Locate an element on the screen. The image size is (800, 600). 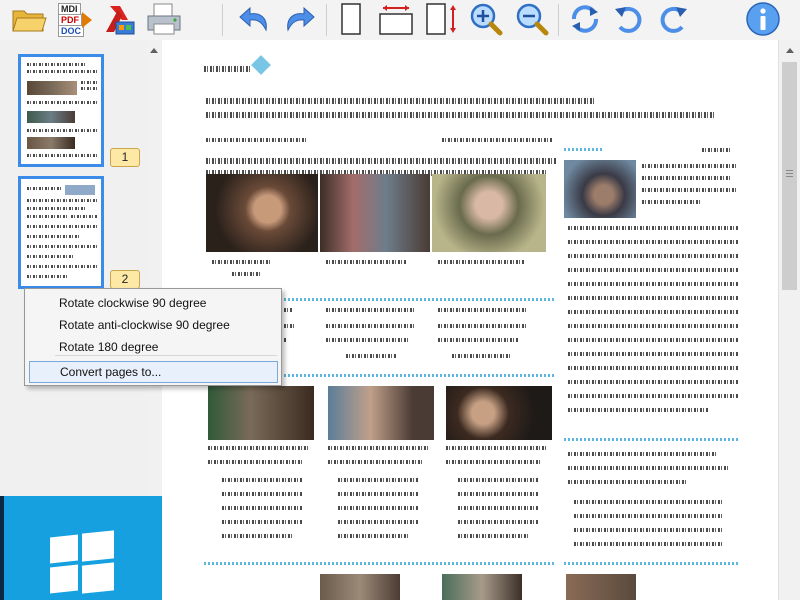
rotate-button is located at coordinates (585, 19).